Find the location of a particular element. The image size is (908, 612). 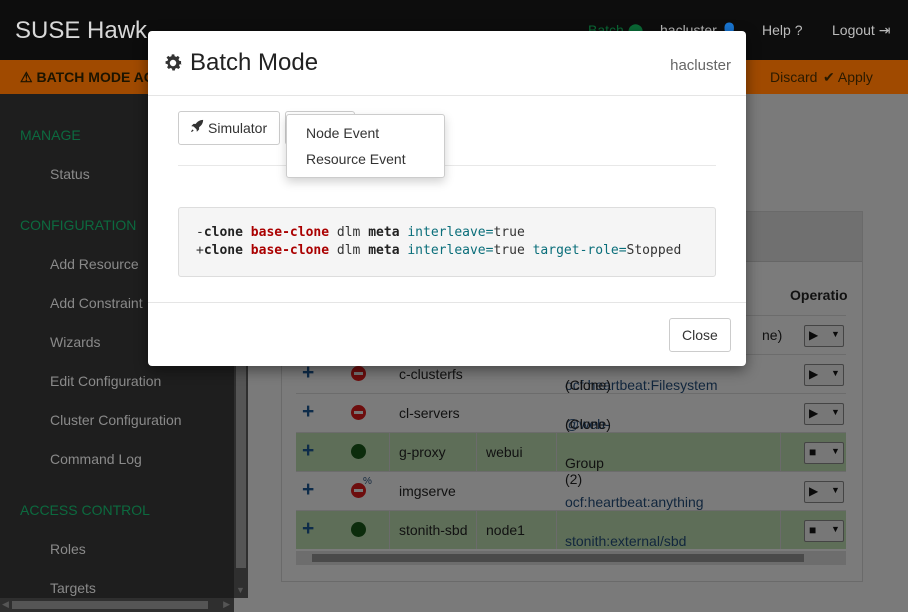

dialog-title: Batch Mode is located at coordinates (254, 62).